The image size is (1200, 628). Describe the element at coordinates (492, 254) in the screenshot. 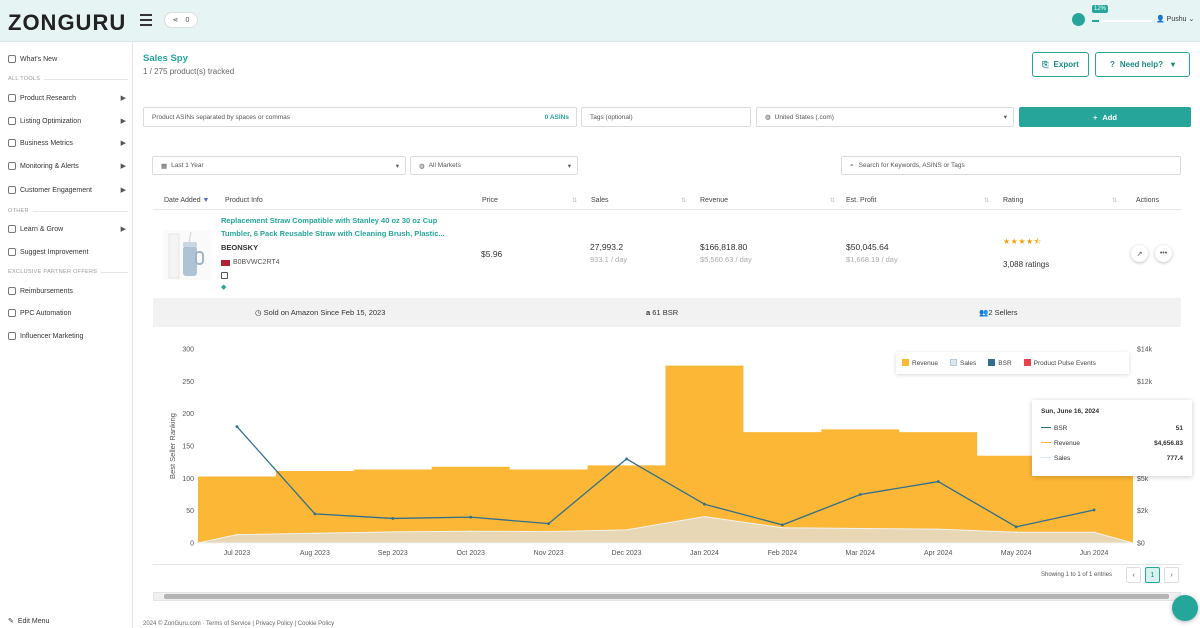

I see `product-price: $5.96` at that location.